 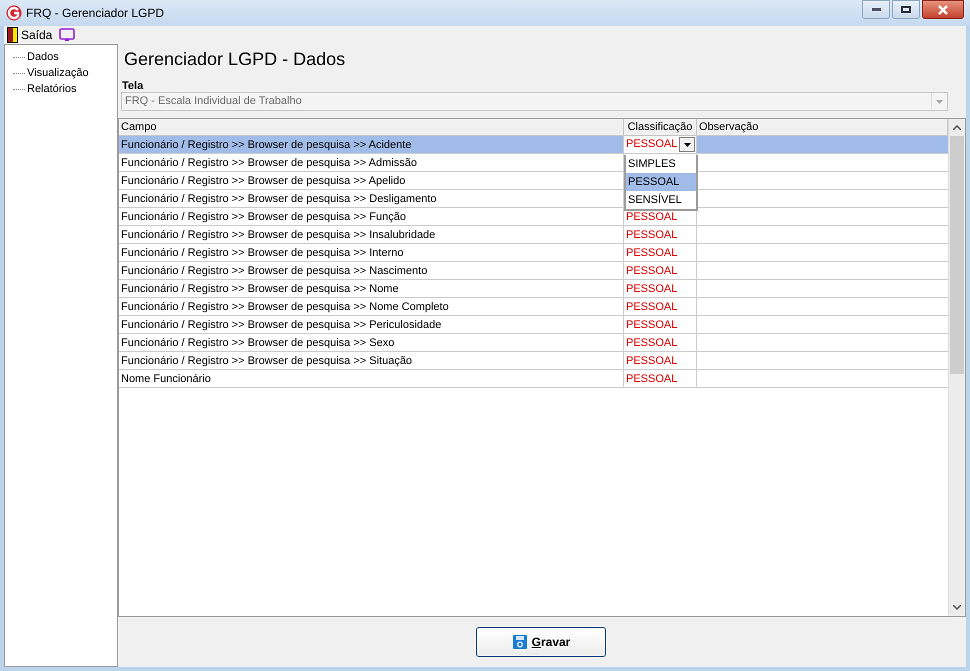 What do you see at coordinates (371, 360) in the screenshot?
I see `table-cell: Funcionário / Registro >> Browser de pesquisa >> Situação` at bounding box center [371, 360].